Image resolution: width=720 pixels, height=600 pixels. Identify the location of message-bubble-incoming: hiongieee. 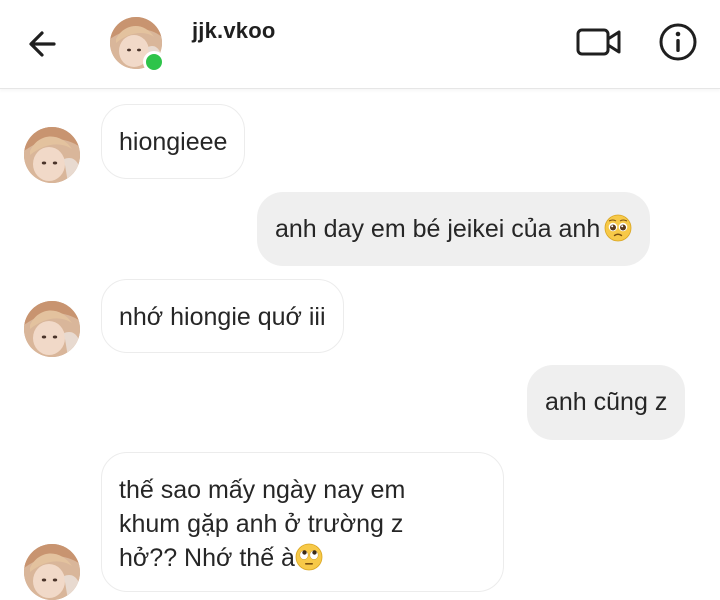
(173, 141).